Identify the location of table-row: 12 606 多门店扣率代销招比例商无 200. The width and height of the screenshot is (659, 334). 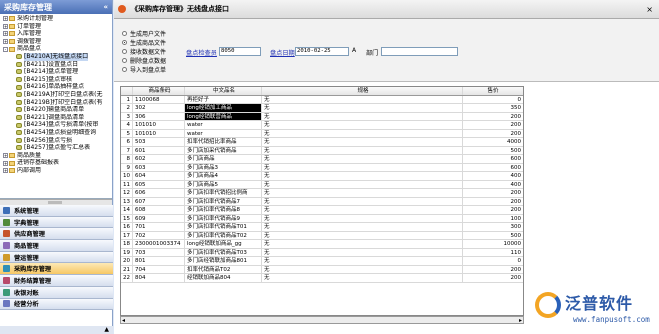
(322, 193).